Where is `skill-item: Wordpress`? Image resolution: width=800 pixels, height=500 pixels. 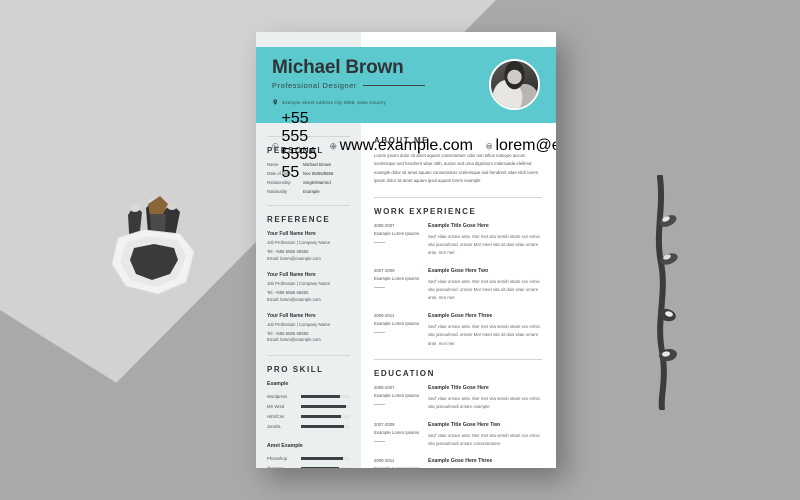 skill-item: Wordpress is located at coordinates (308, 396).